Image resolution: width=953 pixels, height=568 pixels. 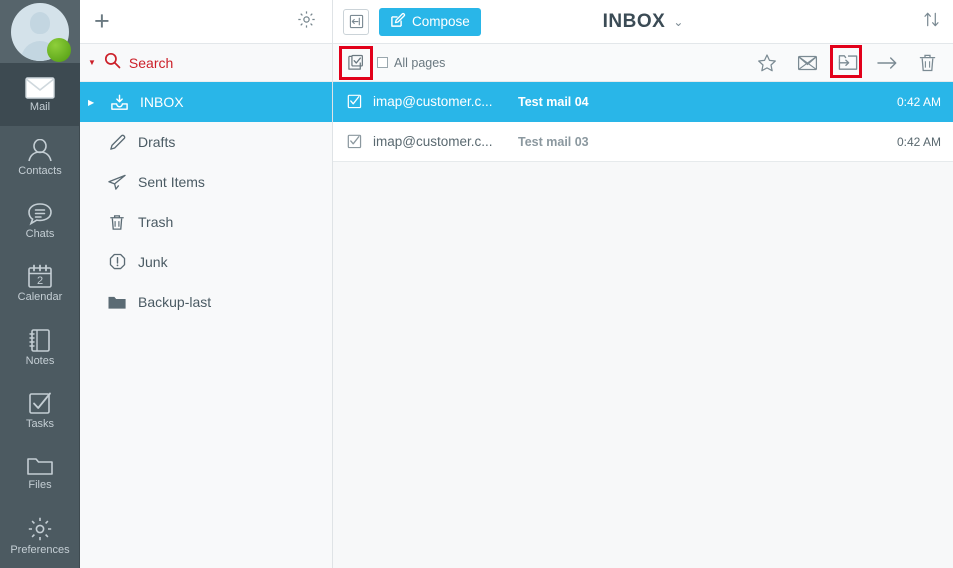 I want to click on folder-item-trash: Trash, so click(x=206, y=222).